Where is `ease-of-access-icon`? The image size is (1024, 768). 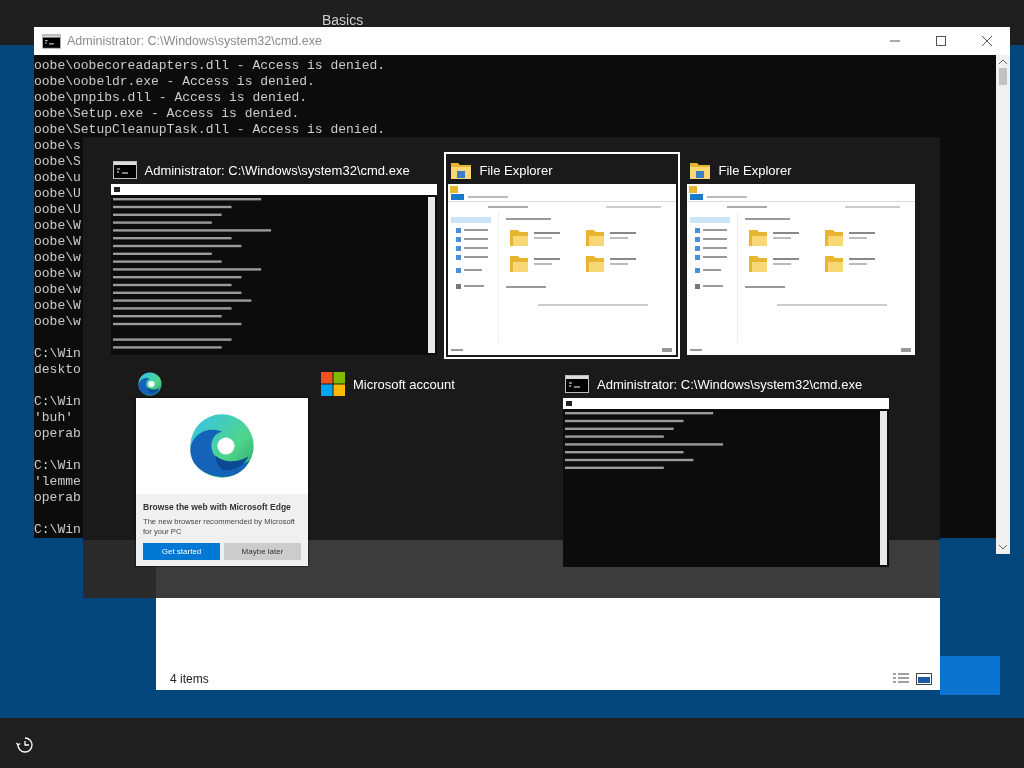 ease-of-access-icon is located at coordinates (25, 745).